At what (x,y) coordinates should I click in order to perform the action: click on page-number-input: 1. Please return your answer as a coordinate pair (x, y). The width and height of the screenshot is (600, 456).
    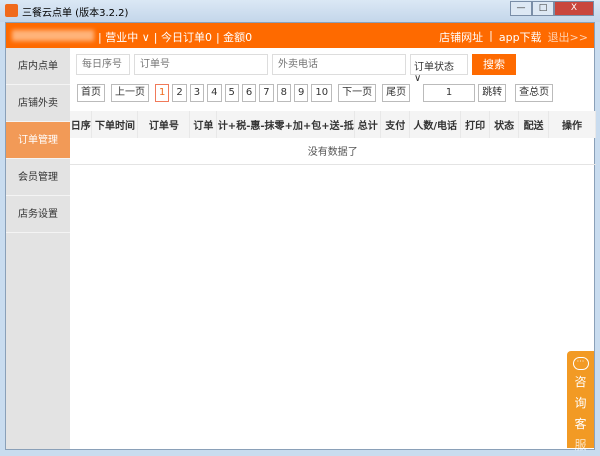
    Looking at the image, I should click on (449, 93).